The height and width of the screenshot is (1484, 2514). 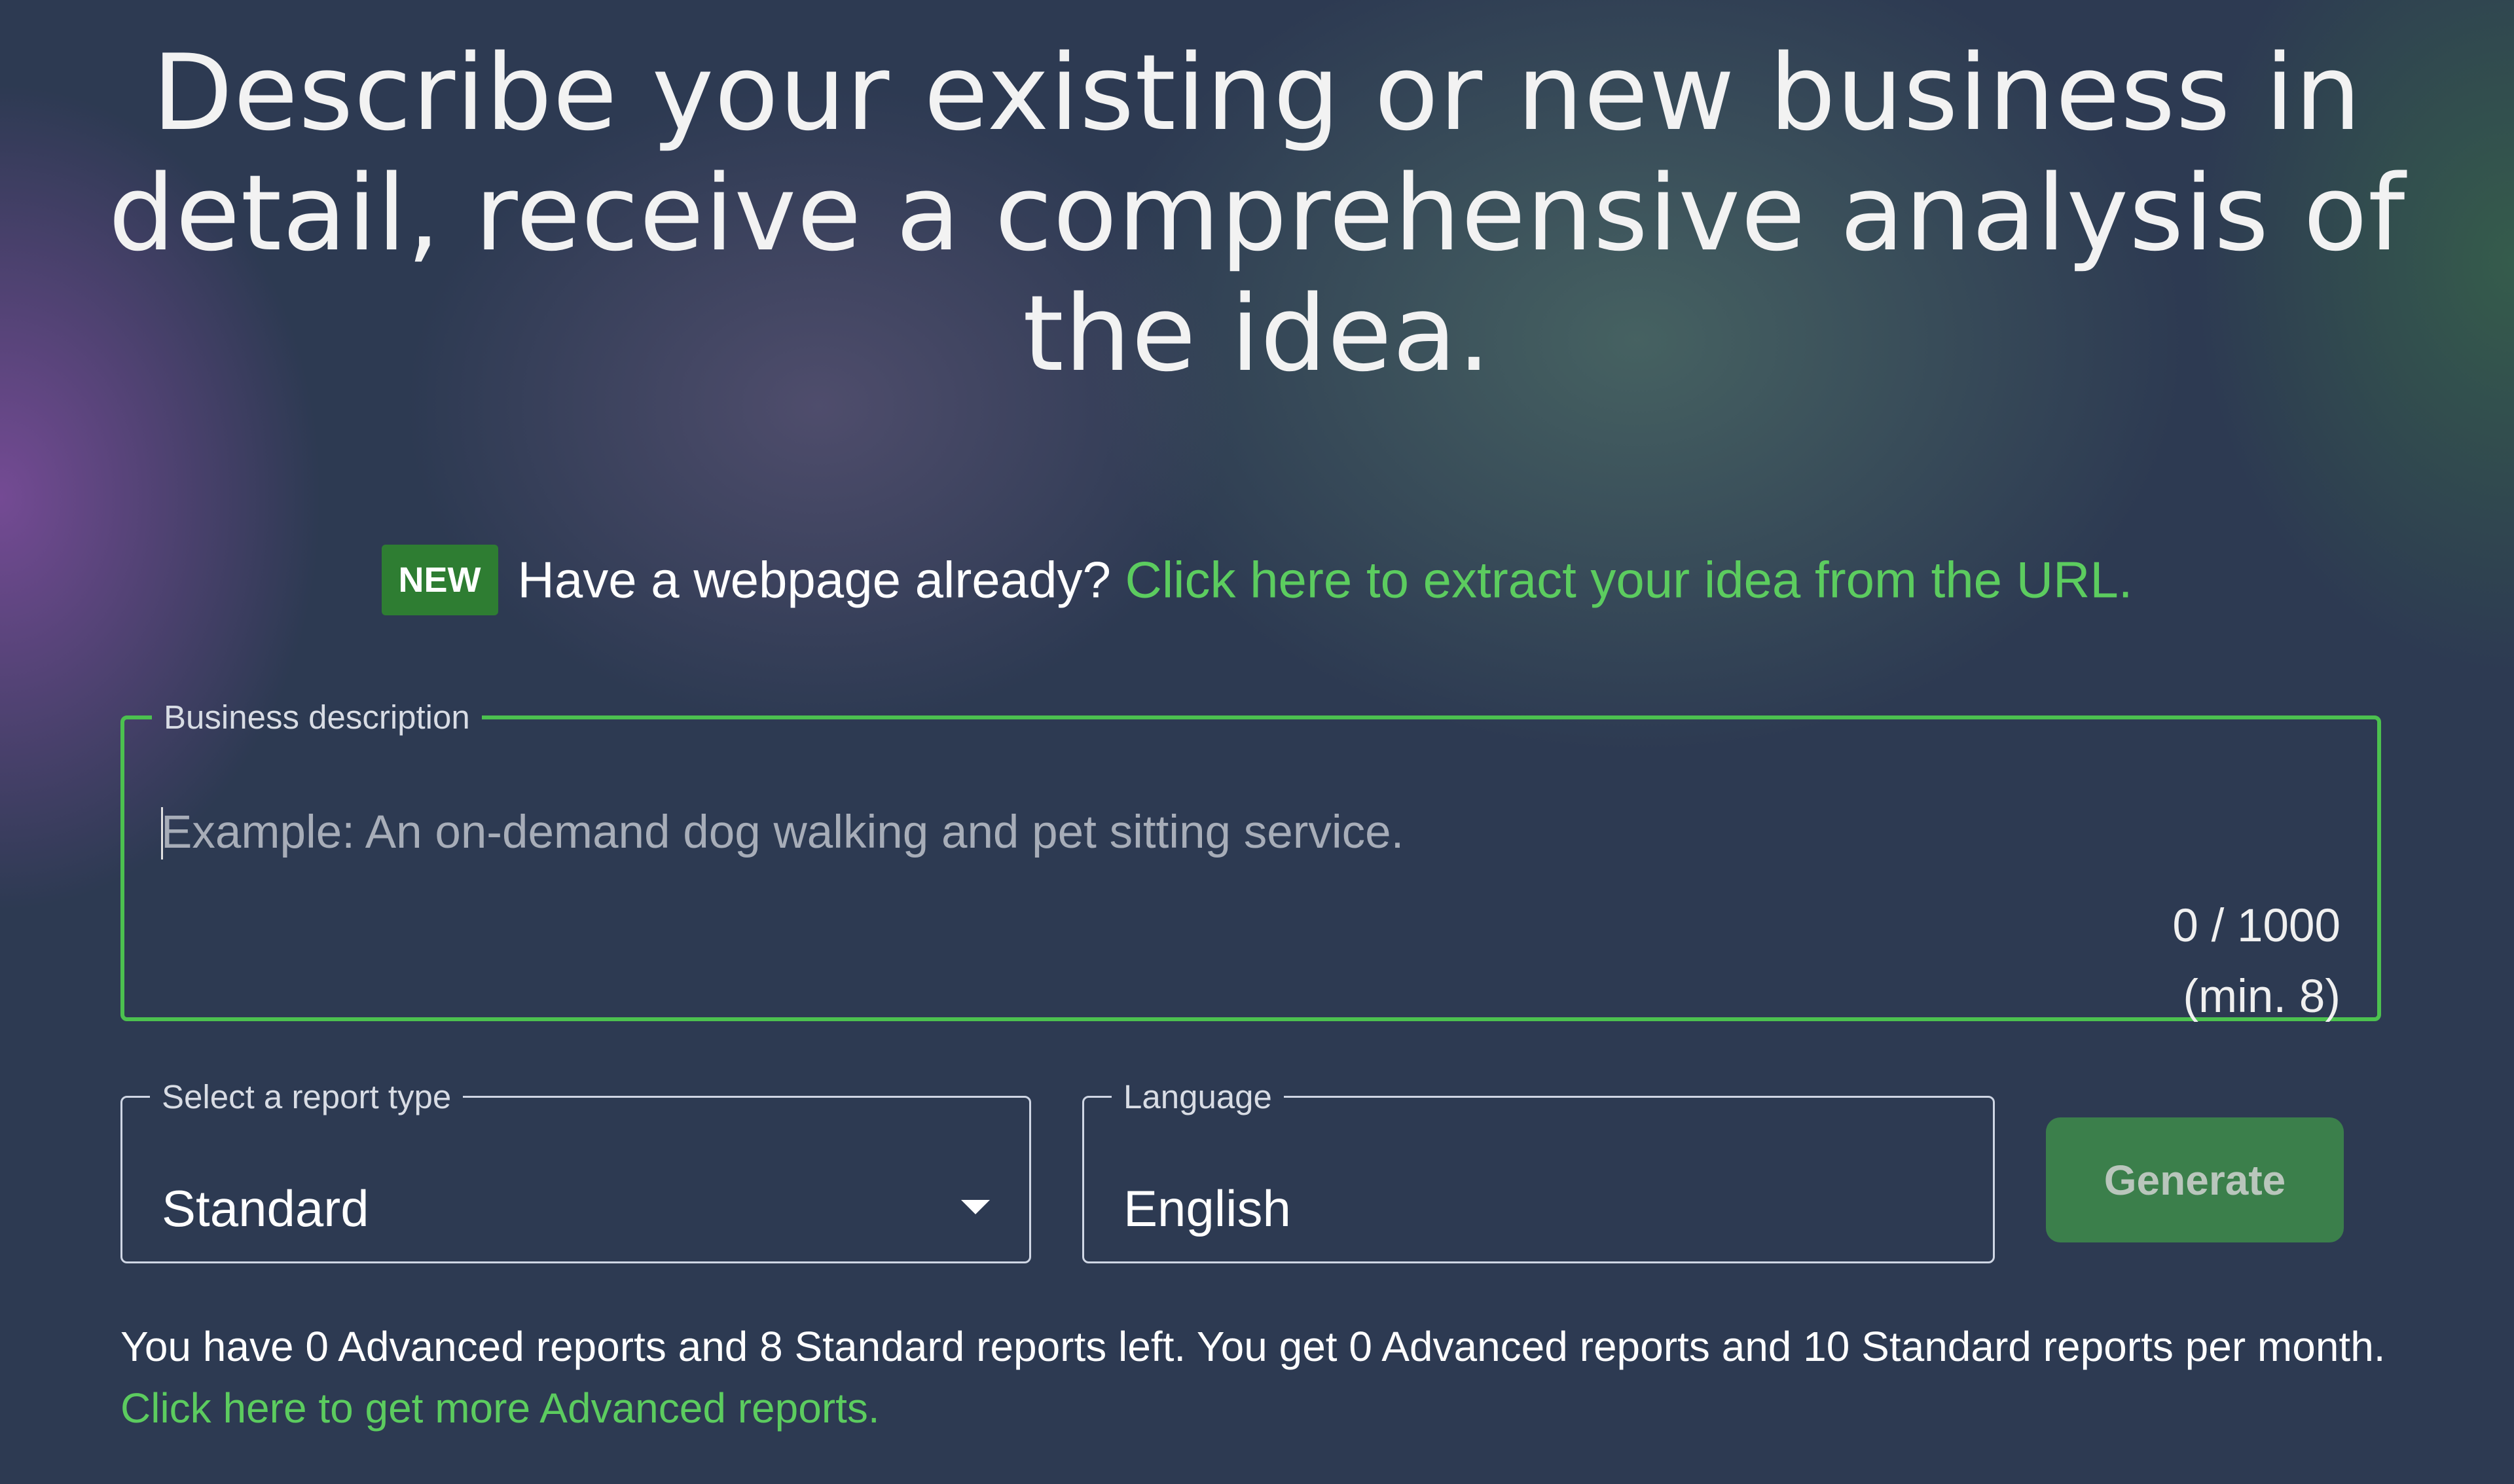 I want to click on dropdown-arrow-icon, so click(x=975, y=1207).